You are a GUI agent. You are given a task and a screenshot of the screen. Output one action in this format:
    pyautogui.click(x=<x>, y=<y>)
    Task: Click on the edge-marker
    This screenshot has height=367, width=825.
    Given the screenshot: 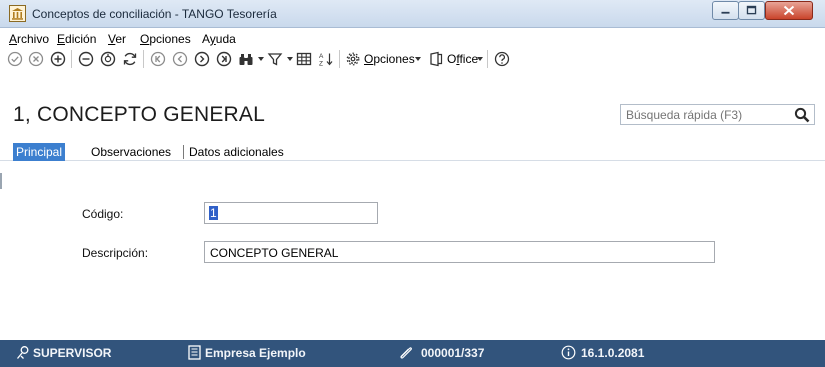 What is the action you would take?
    pyautogui.click(x=1, y=181)
    